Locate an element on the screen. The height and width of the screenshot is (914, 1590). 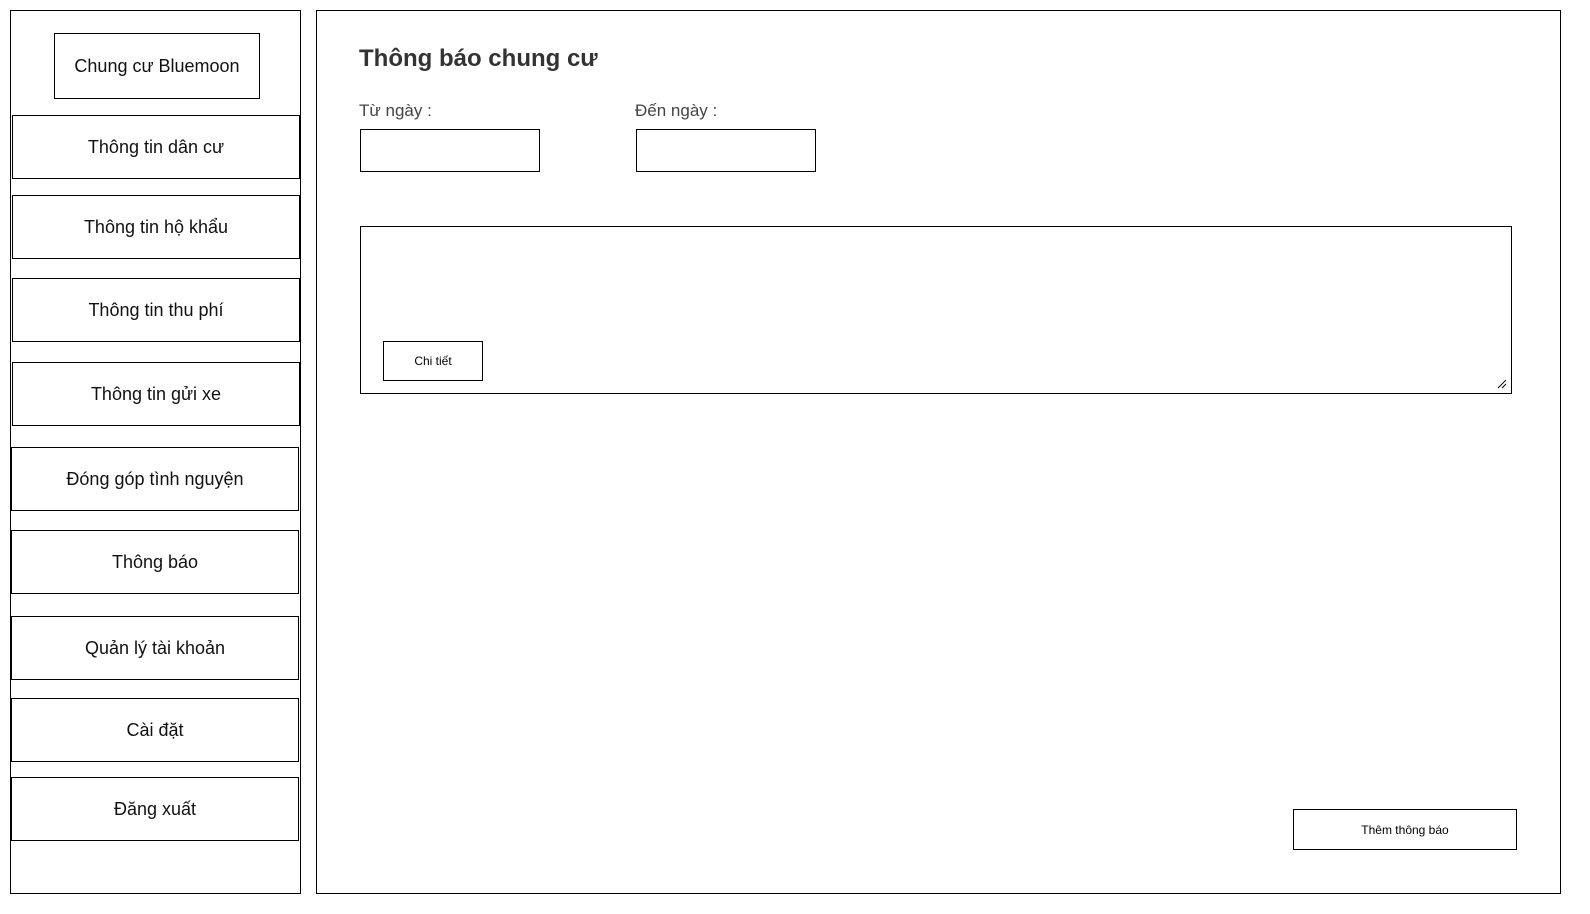
resize-handle-icon is located at coordinates (1502, 384).